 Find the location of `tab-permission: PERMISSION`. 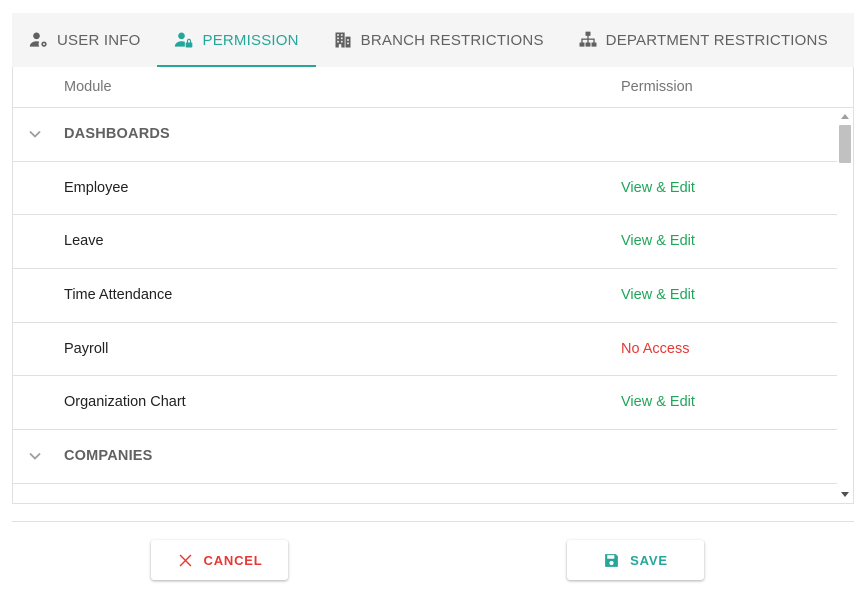

tab-permission: PERMISSION is located at coordinates (236, 40).